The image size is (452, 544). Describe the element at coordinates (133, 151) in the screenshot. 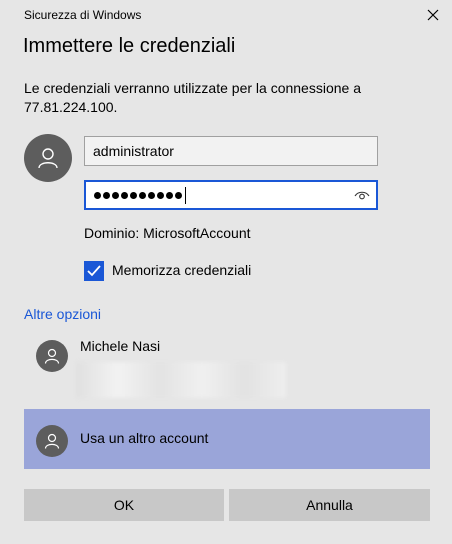

I see `username-value: administrator` at that location.